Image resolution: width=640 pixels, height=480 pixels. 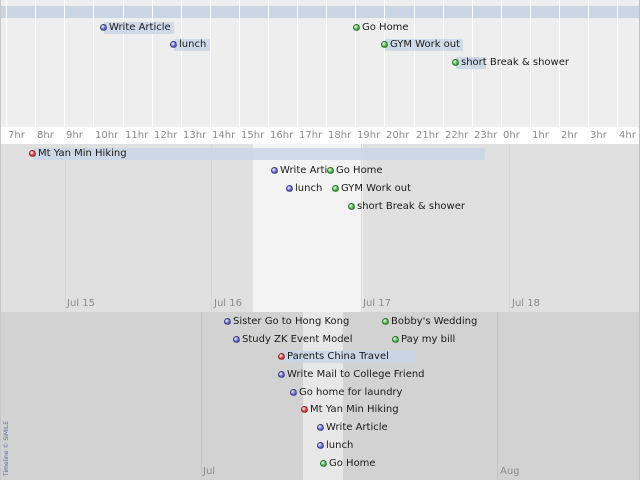 What do you see at coordinates (253, 135) in the screenshot?
I see `hour-label: 15hr` at bounding box center [253, 135].